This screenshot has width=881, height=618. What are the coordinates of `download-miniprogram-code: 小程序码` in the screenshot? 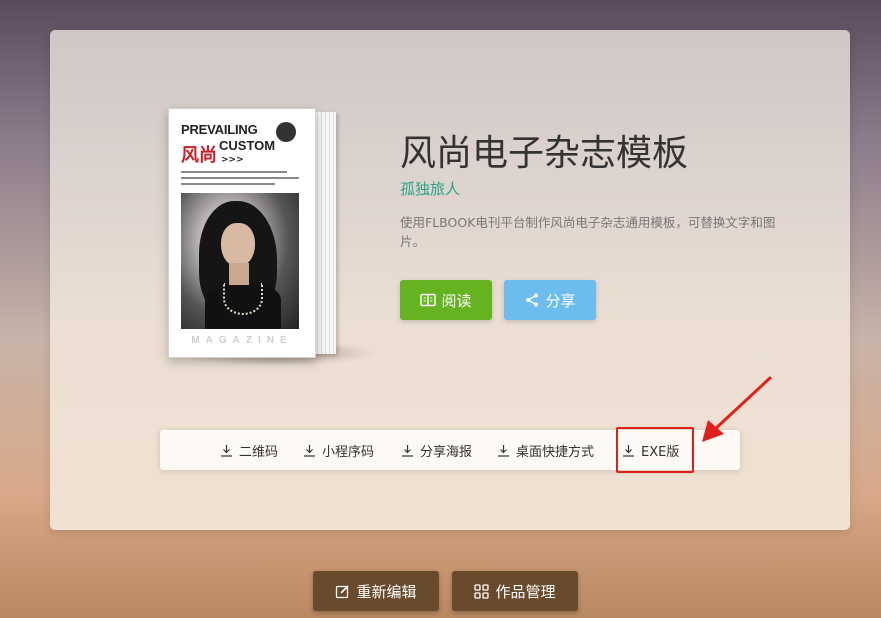 It's located at (338, 450).